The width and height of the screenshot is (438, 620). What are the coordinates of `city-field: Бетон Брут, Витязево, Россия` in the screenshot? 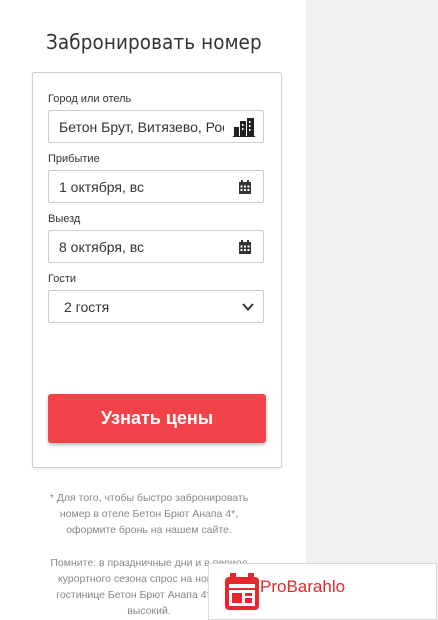 It's located at (156, 126).